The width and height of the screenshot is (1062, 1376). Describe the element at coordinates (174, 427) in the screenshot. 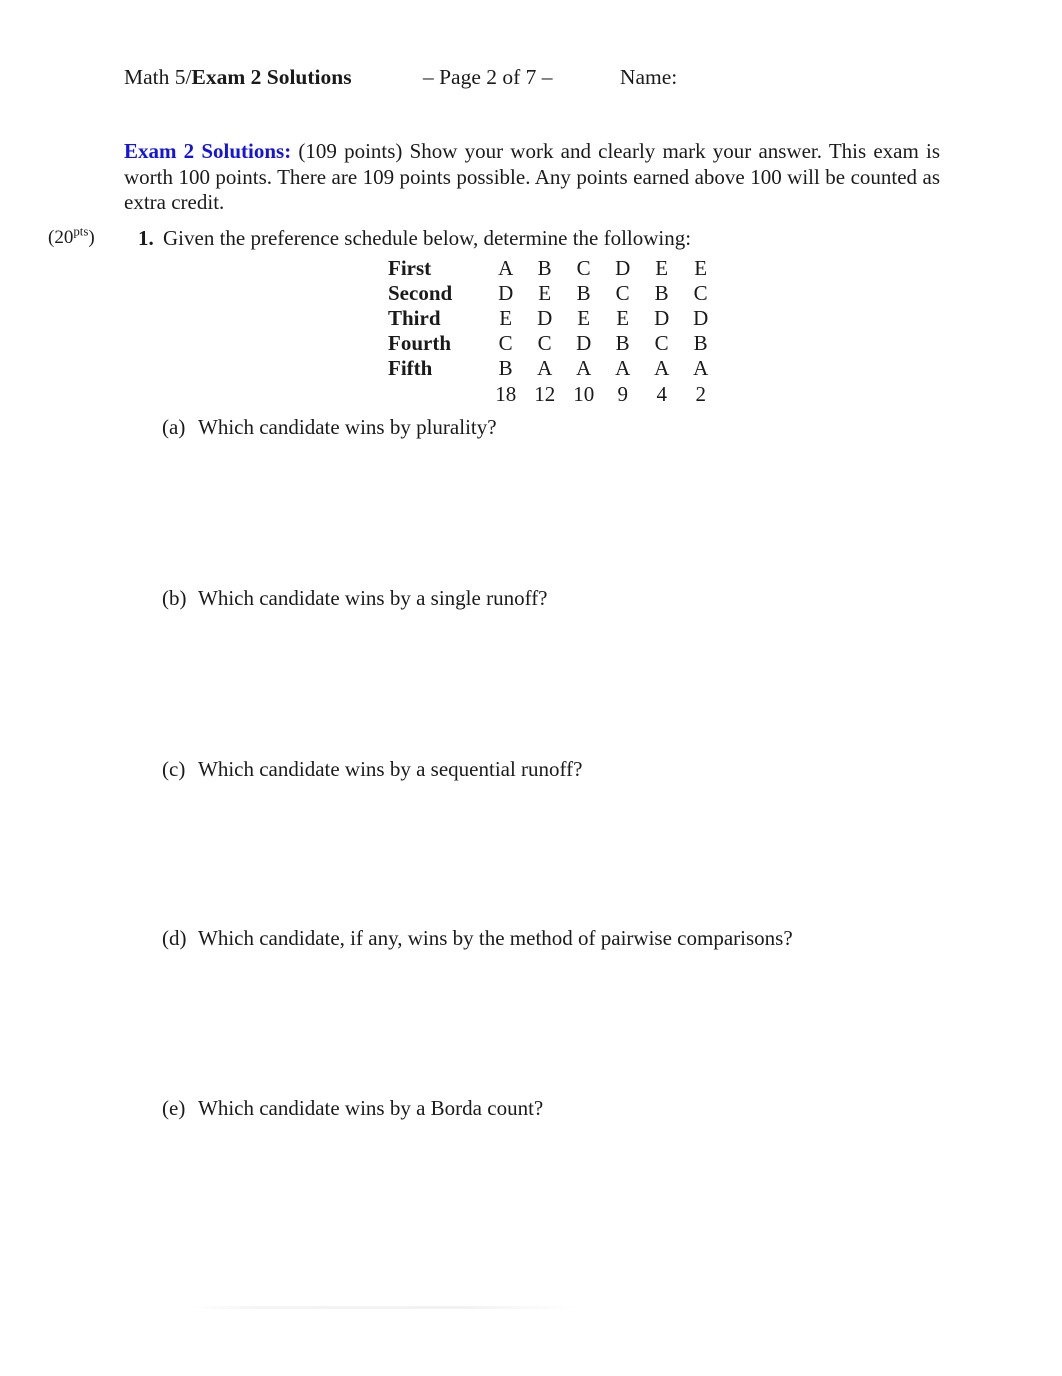

I see `subpart-a-tag: (a)` at that location.